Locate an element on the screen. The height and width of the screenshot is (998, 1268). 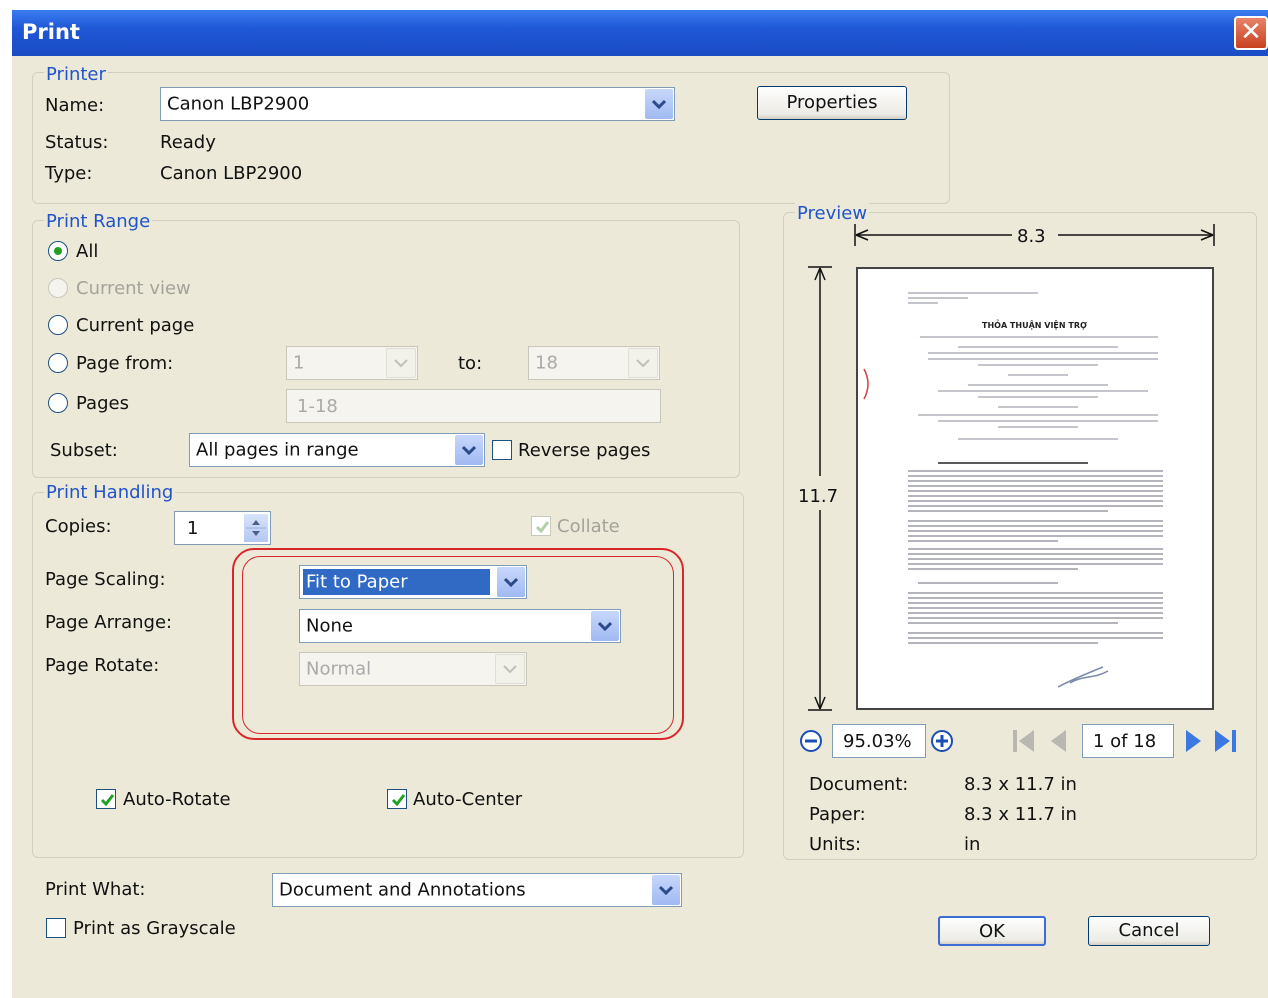
printer-name-select: Canon LBP2900 is located at coordinates (417, 104).